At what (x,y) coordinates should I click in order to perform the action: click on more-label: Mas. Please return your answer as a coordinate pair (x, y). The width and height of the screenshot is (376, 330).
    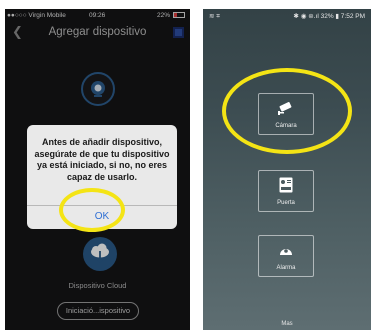
    Looking at the image, I should click on (287, 324).